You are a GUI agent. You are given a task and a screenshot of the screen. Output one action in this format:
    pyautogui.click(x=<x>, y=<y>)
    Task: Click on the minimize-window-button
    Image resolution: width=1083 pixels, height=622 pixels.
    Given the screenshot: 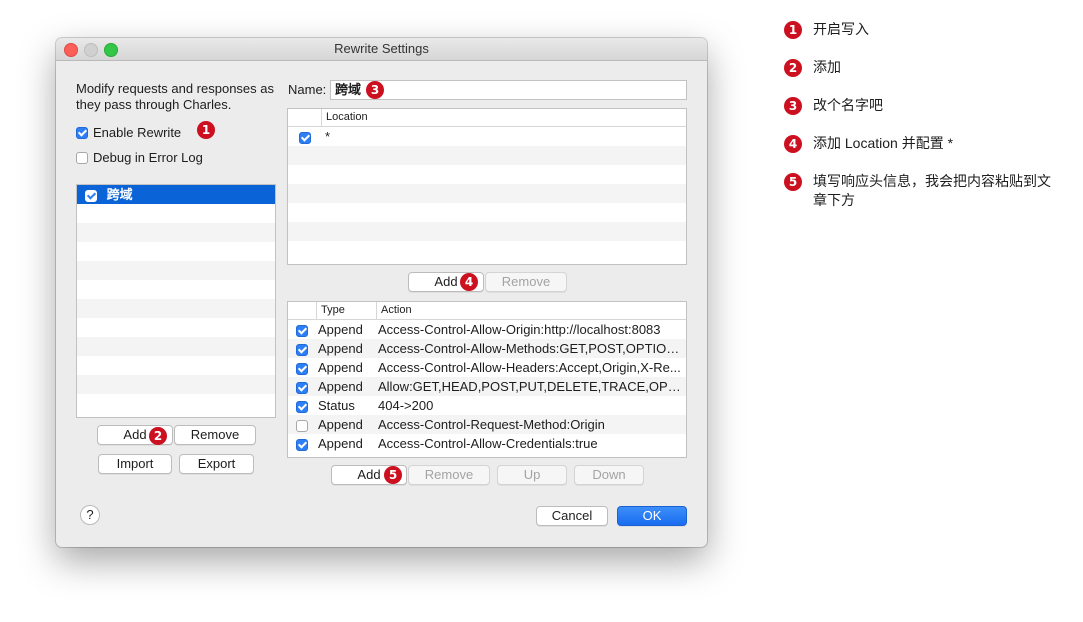 What is the action you would take?
    pyautogui.click(x=91, y=50)
    